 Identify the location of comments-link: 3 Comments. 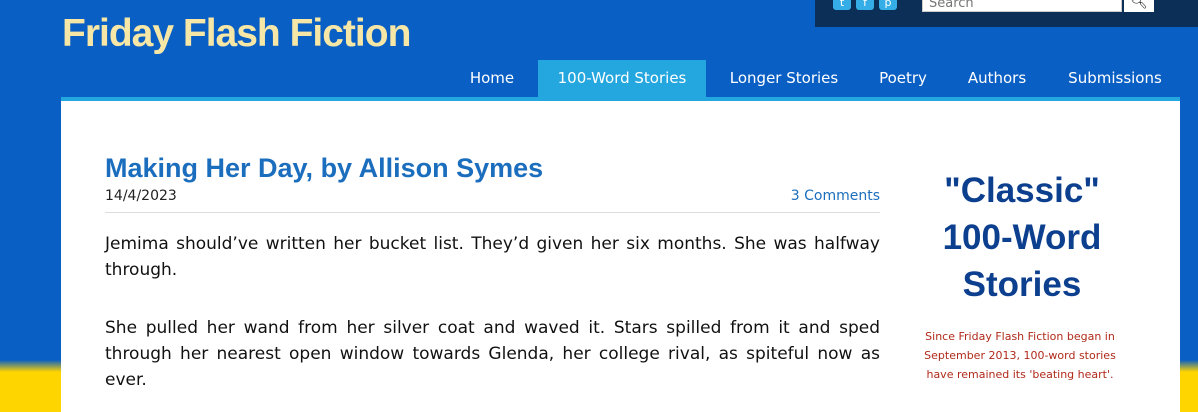
(835, 196).